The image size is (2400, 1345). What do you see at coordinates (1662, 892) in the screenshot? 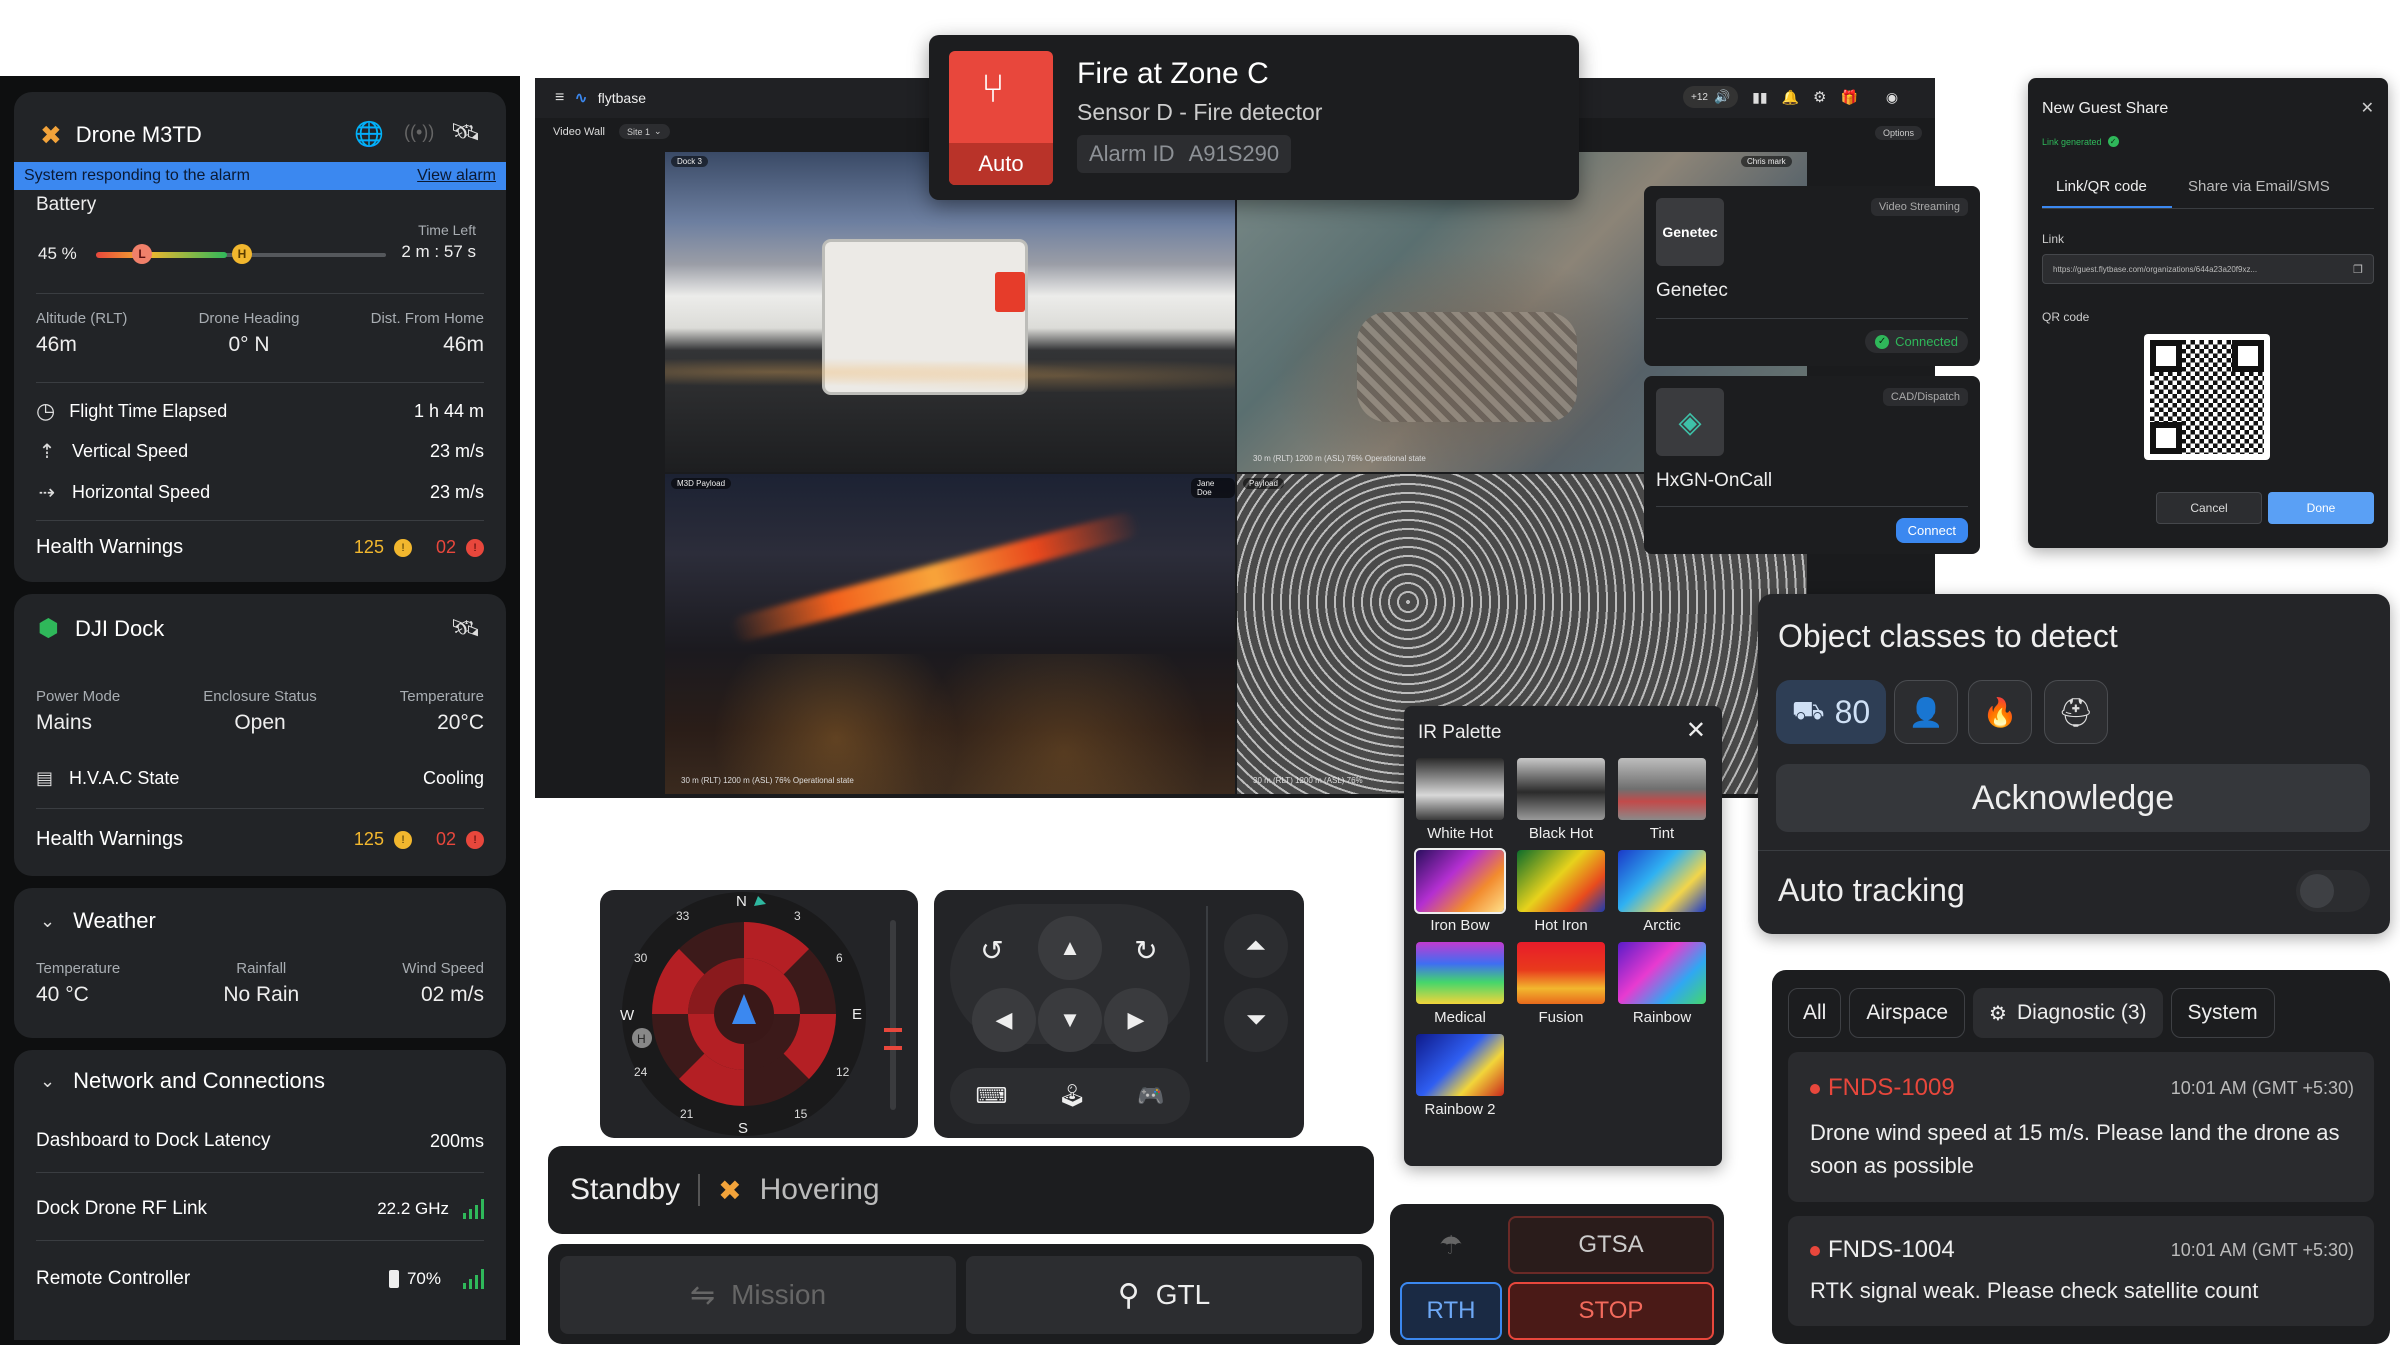
I see `palette-arctic: Arctic` at bounding box center [1662, 892].